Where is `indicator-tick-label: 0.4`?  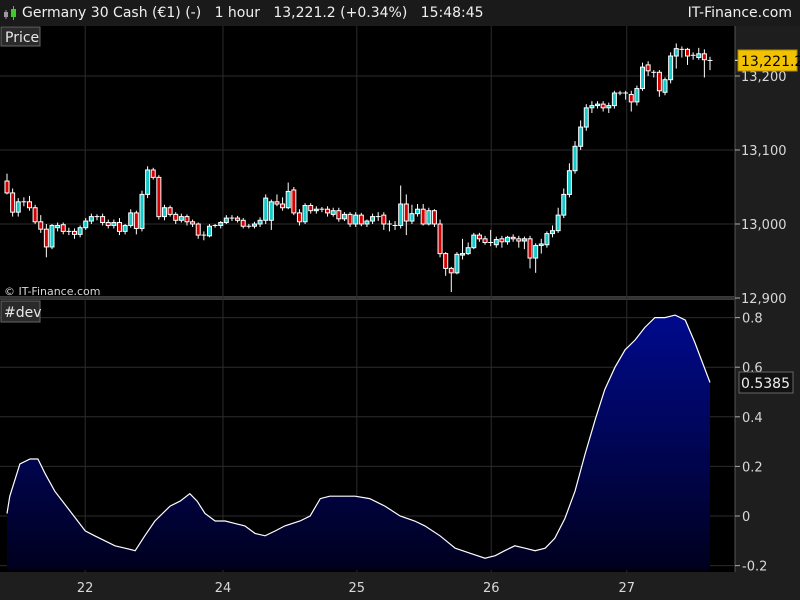 indicator-tick-label: 0.4 is located at coordinates (752, 418).